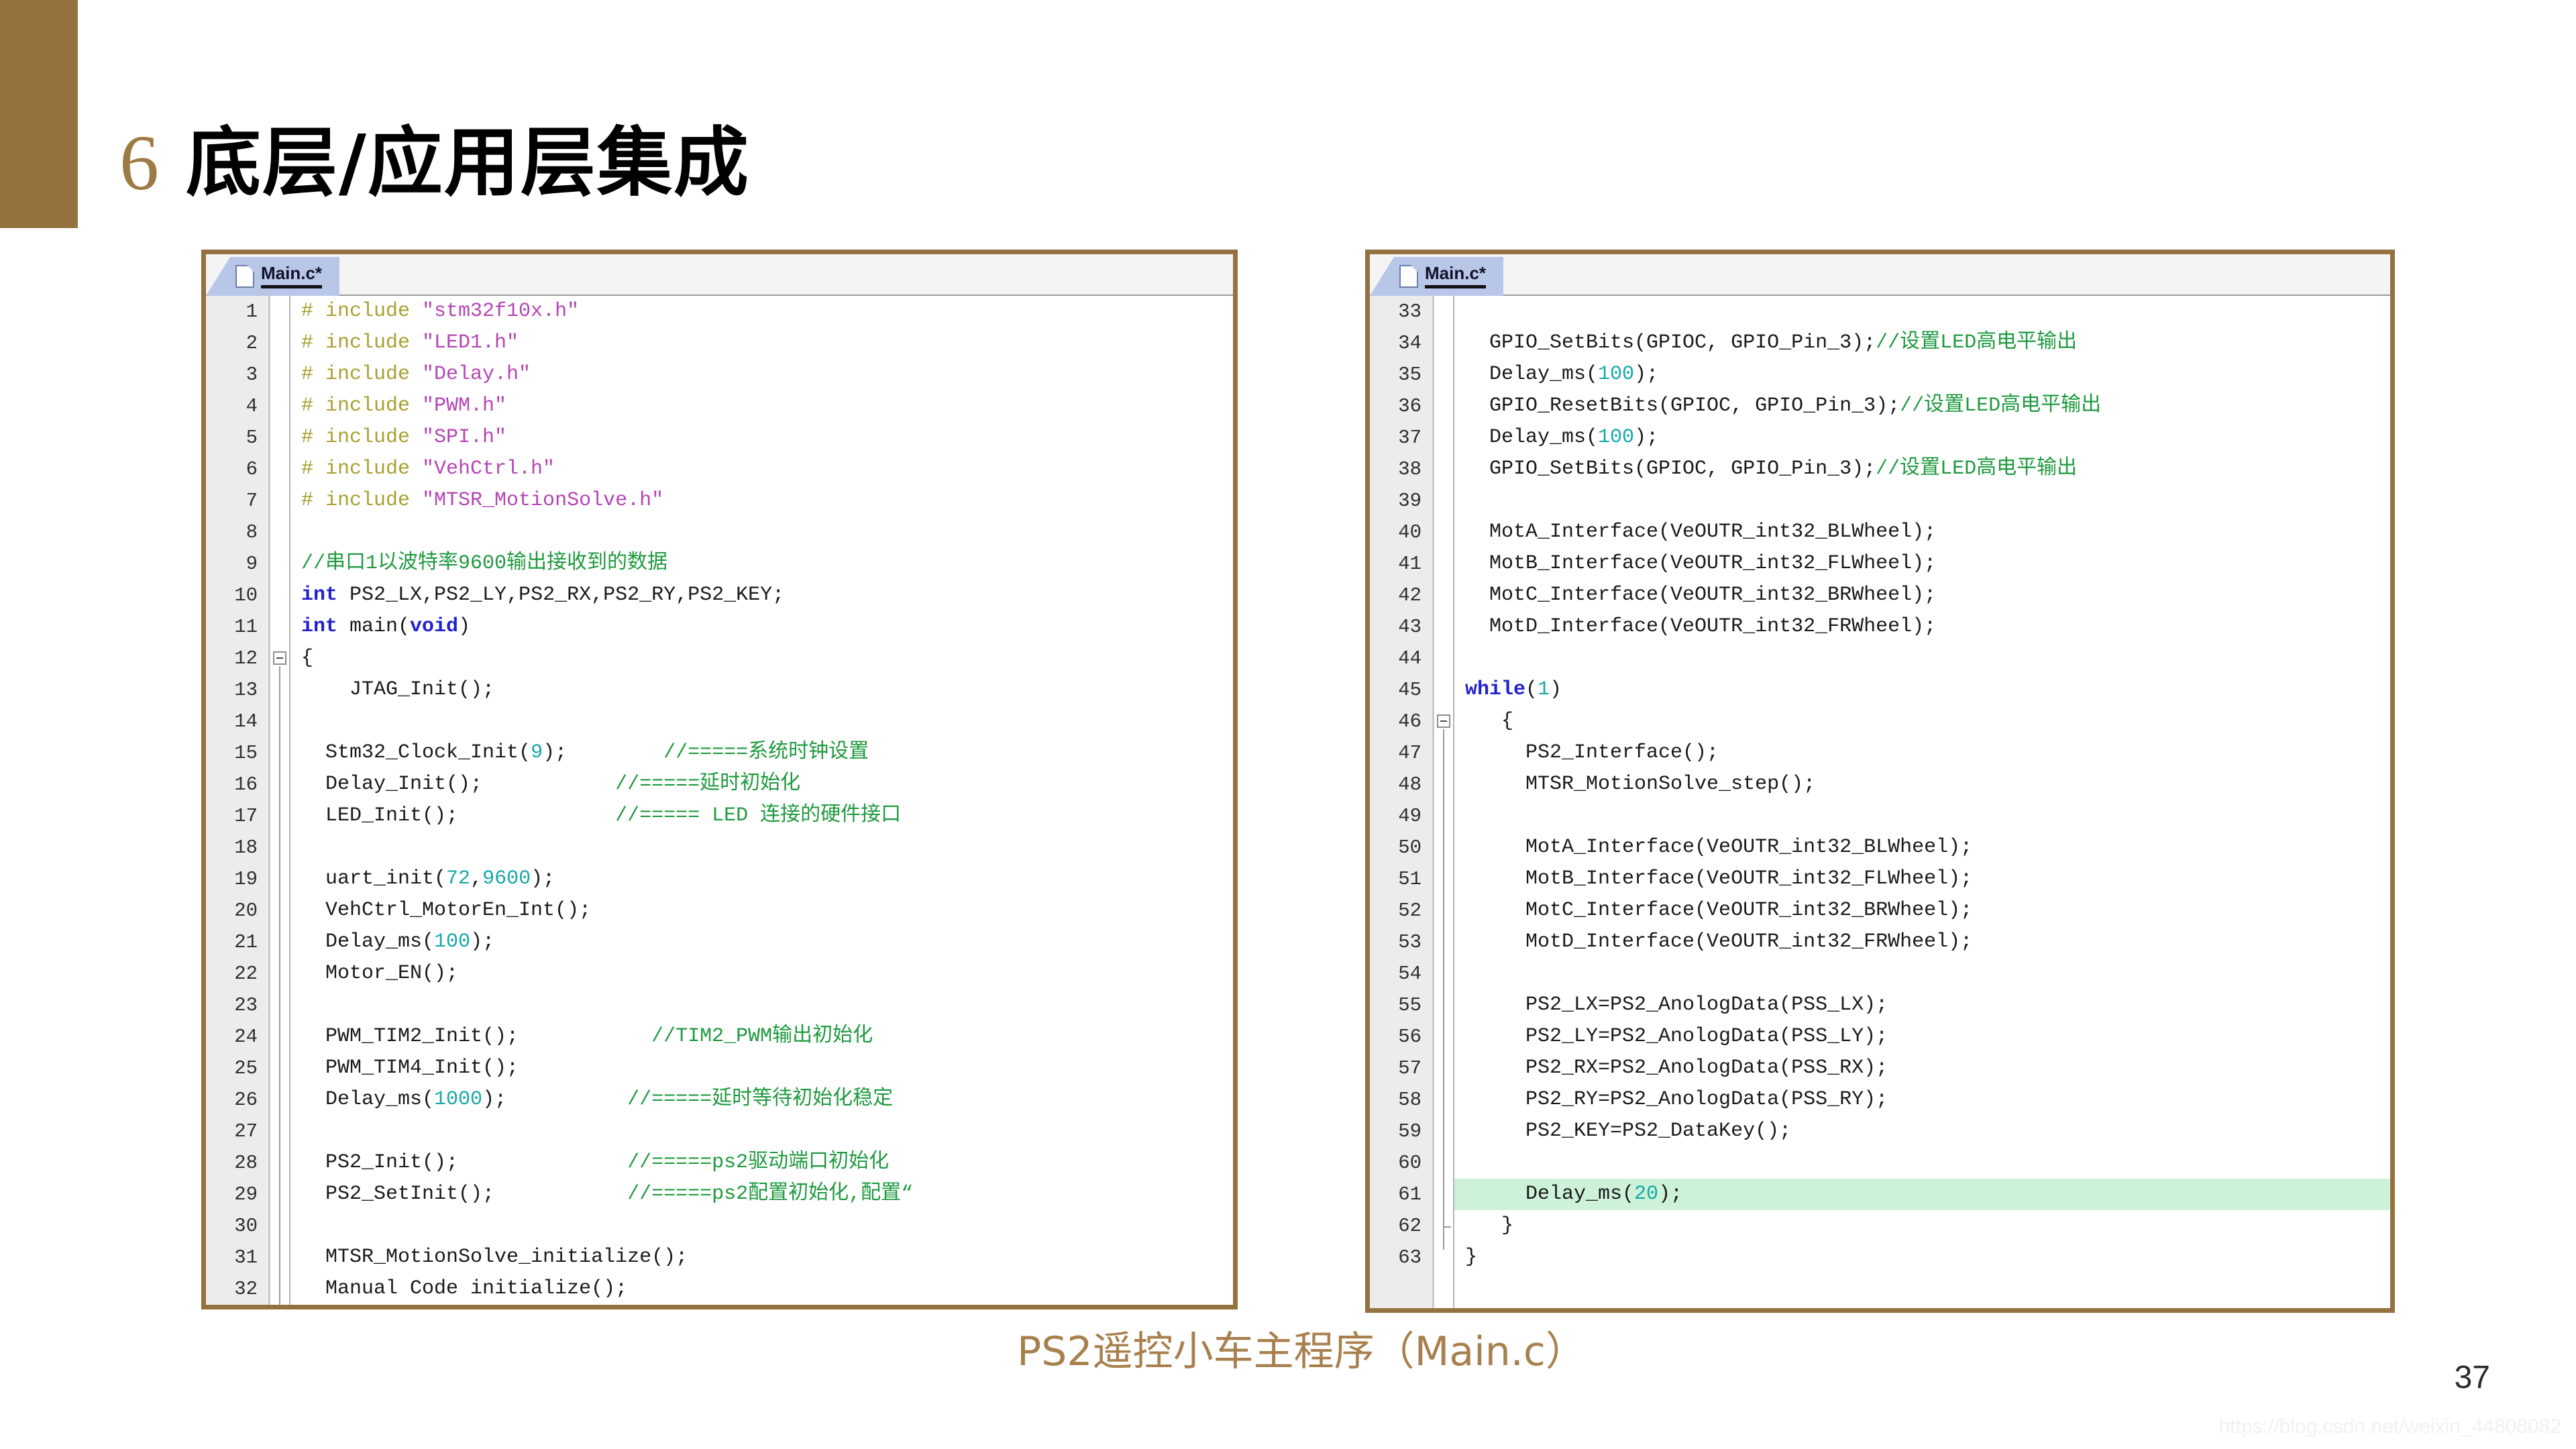  What do you see at coordinates (246, 1163) in the screenshot?
I see `line-number: 28` at bounding box center [246, 1163].